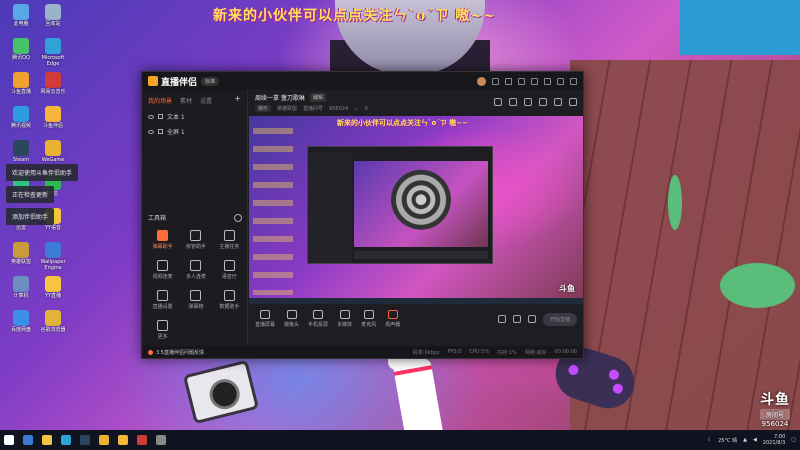  I want to click on maximize-icon, so click(560, 81).